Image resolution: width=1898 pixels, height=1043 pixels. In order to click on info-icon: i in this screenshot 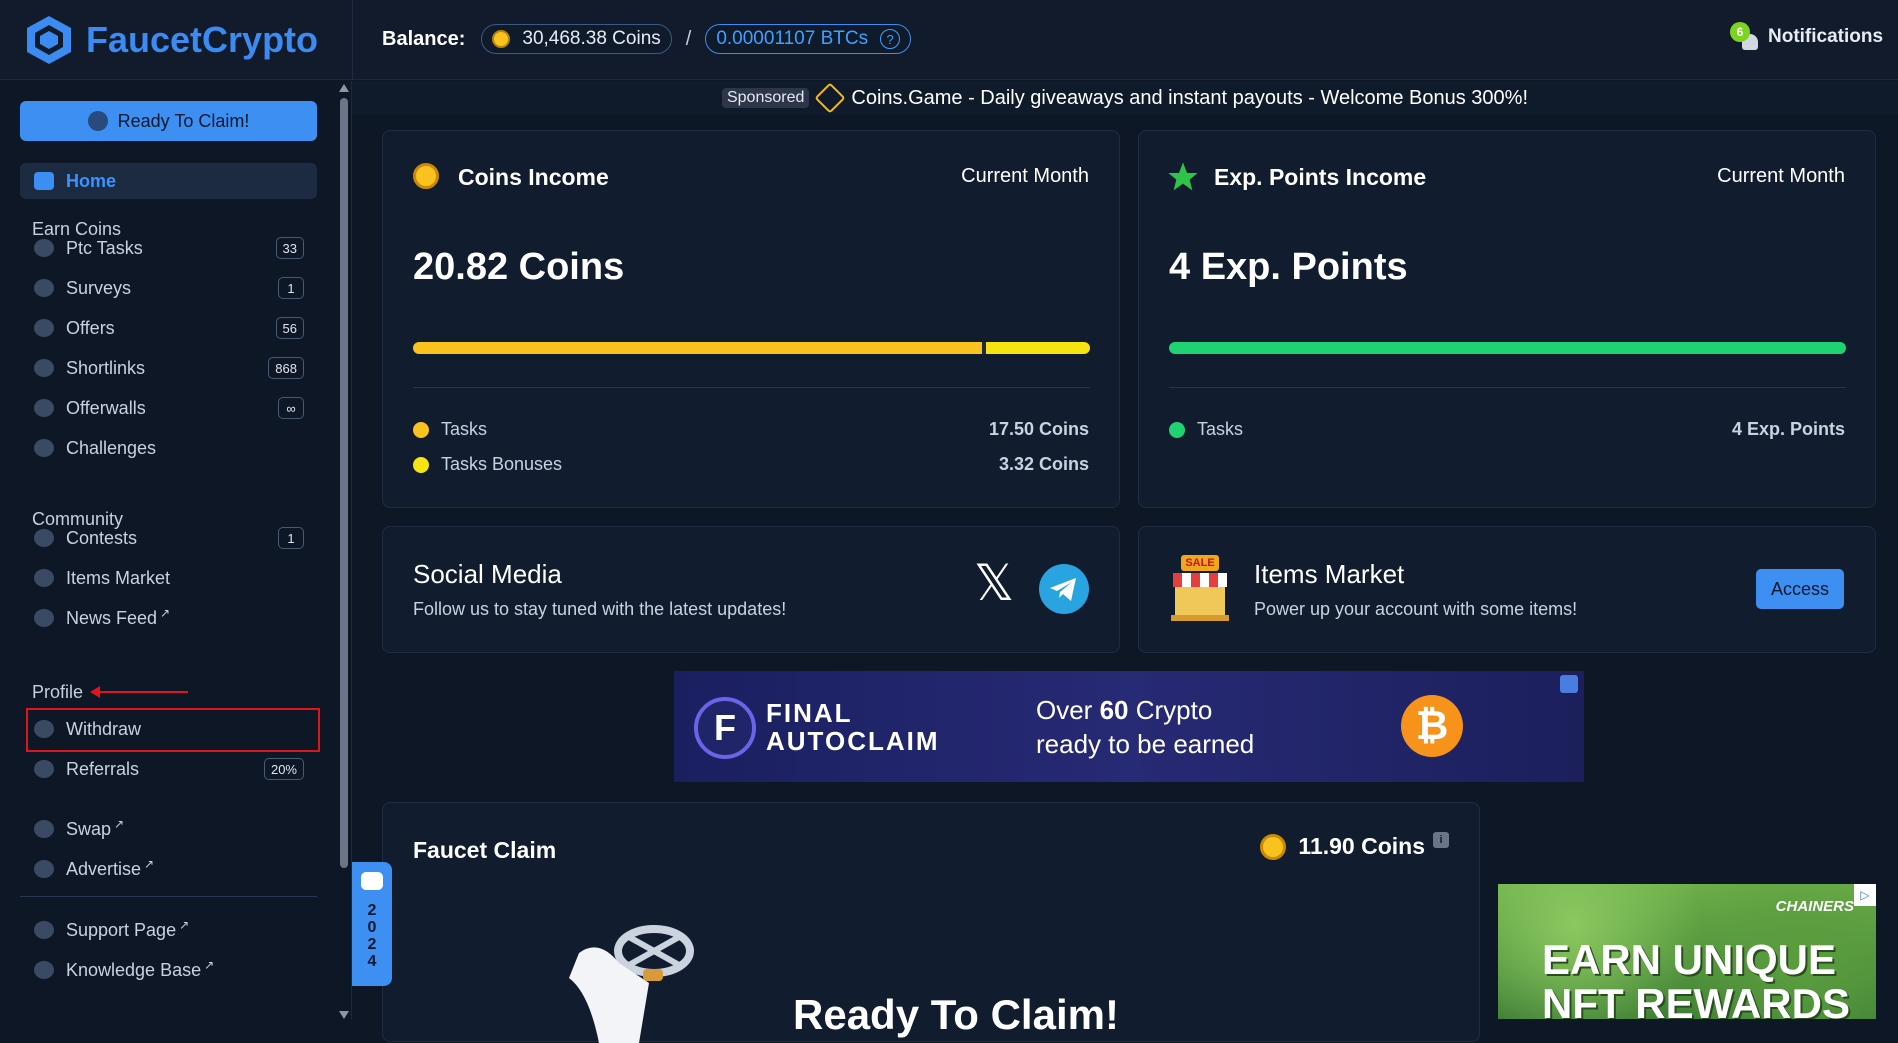, I will do `click(1441, 839)`.